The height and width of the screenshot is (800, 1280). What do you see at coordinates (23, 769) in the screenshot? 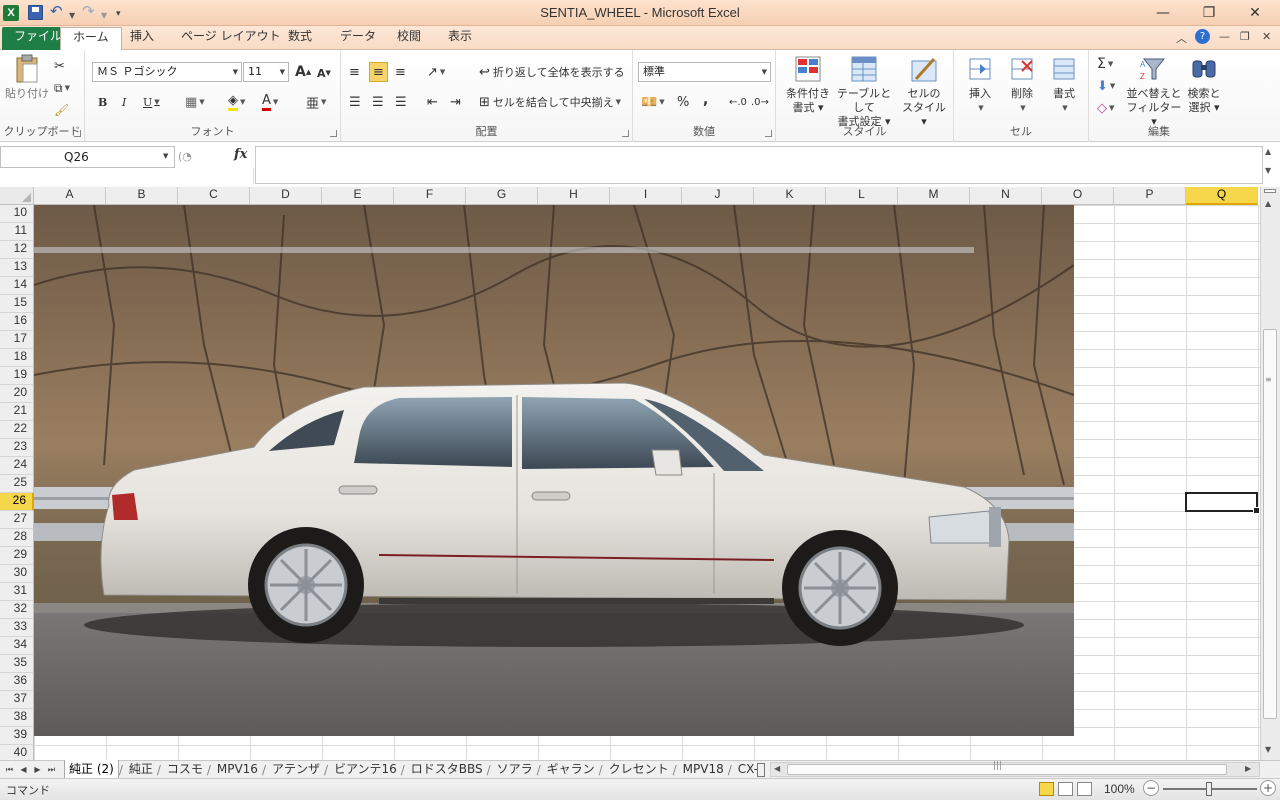
I see `prev-sheet-icon: ◀` at bounding box center [23, 769].